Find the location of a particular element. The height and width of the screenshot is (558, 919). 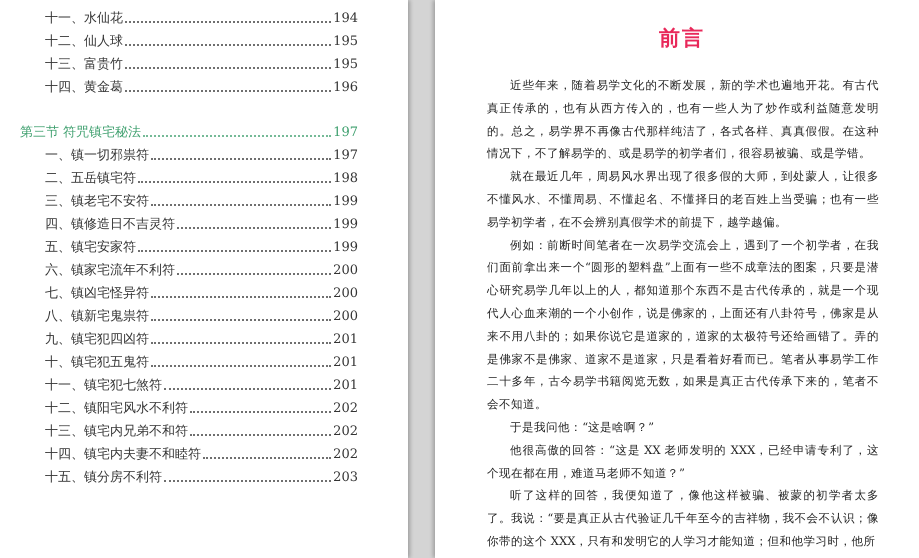

preface-paragraph: 他很高傲的回答：“这是 XX 老师发明的 XXX，已经申请专利了，这个现在都在用，难道马老师不知道？” is located at coordinates (683, 462).